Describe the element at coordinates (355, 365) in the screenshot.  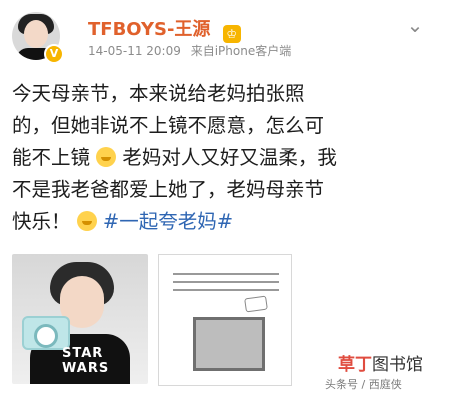
I see `watermark-brand-accent: 草丁` at that location.